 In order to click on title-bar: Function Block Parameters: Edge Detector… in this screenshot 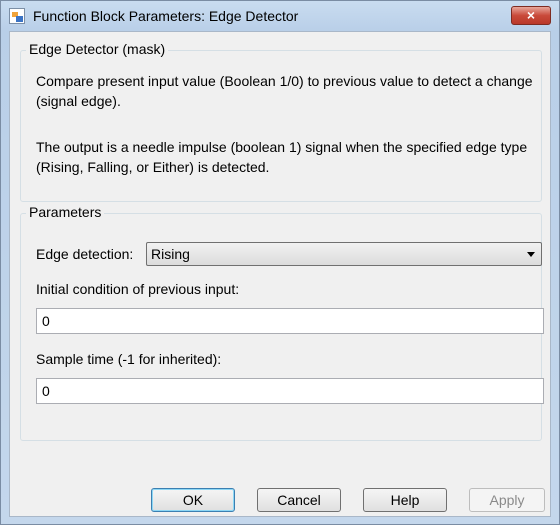, I will do `click(280, 16)`.